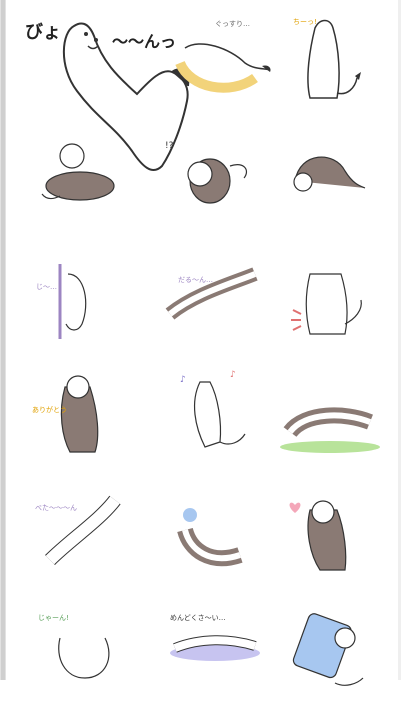 The height and width of the screenshot is (706, 401). Describe the element at coordinates (210, 537) in the screenshot. I see `thinking-ferret-illustration` at that location.